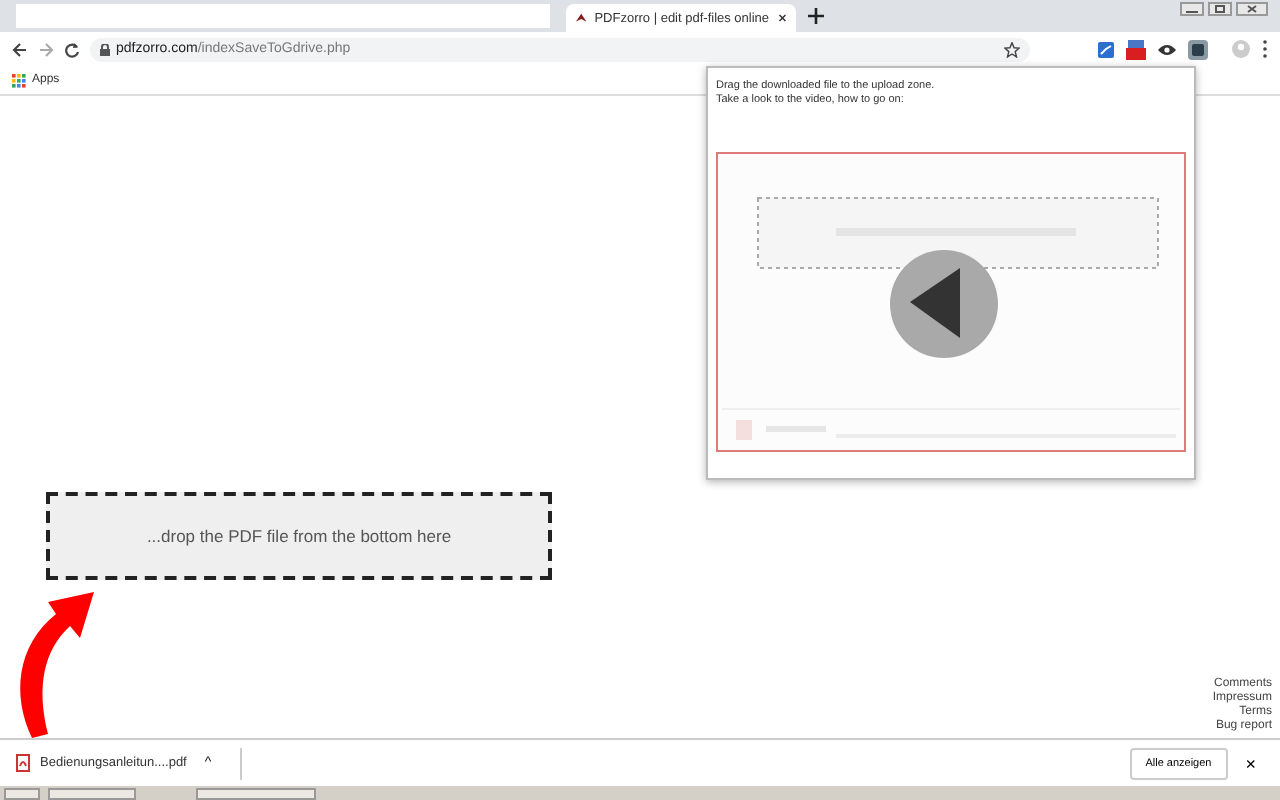 This screenshot has height=800, width=1280. I want to click on menu-icon, so click(1265, 49).